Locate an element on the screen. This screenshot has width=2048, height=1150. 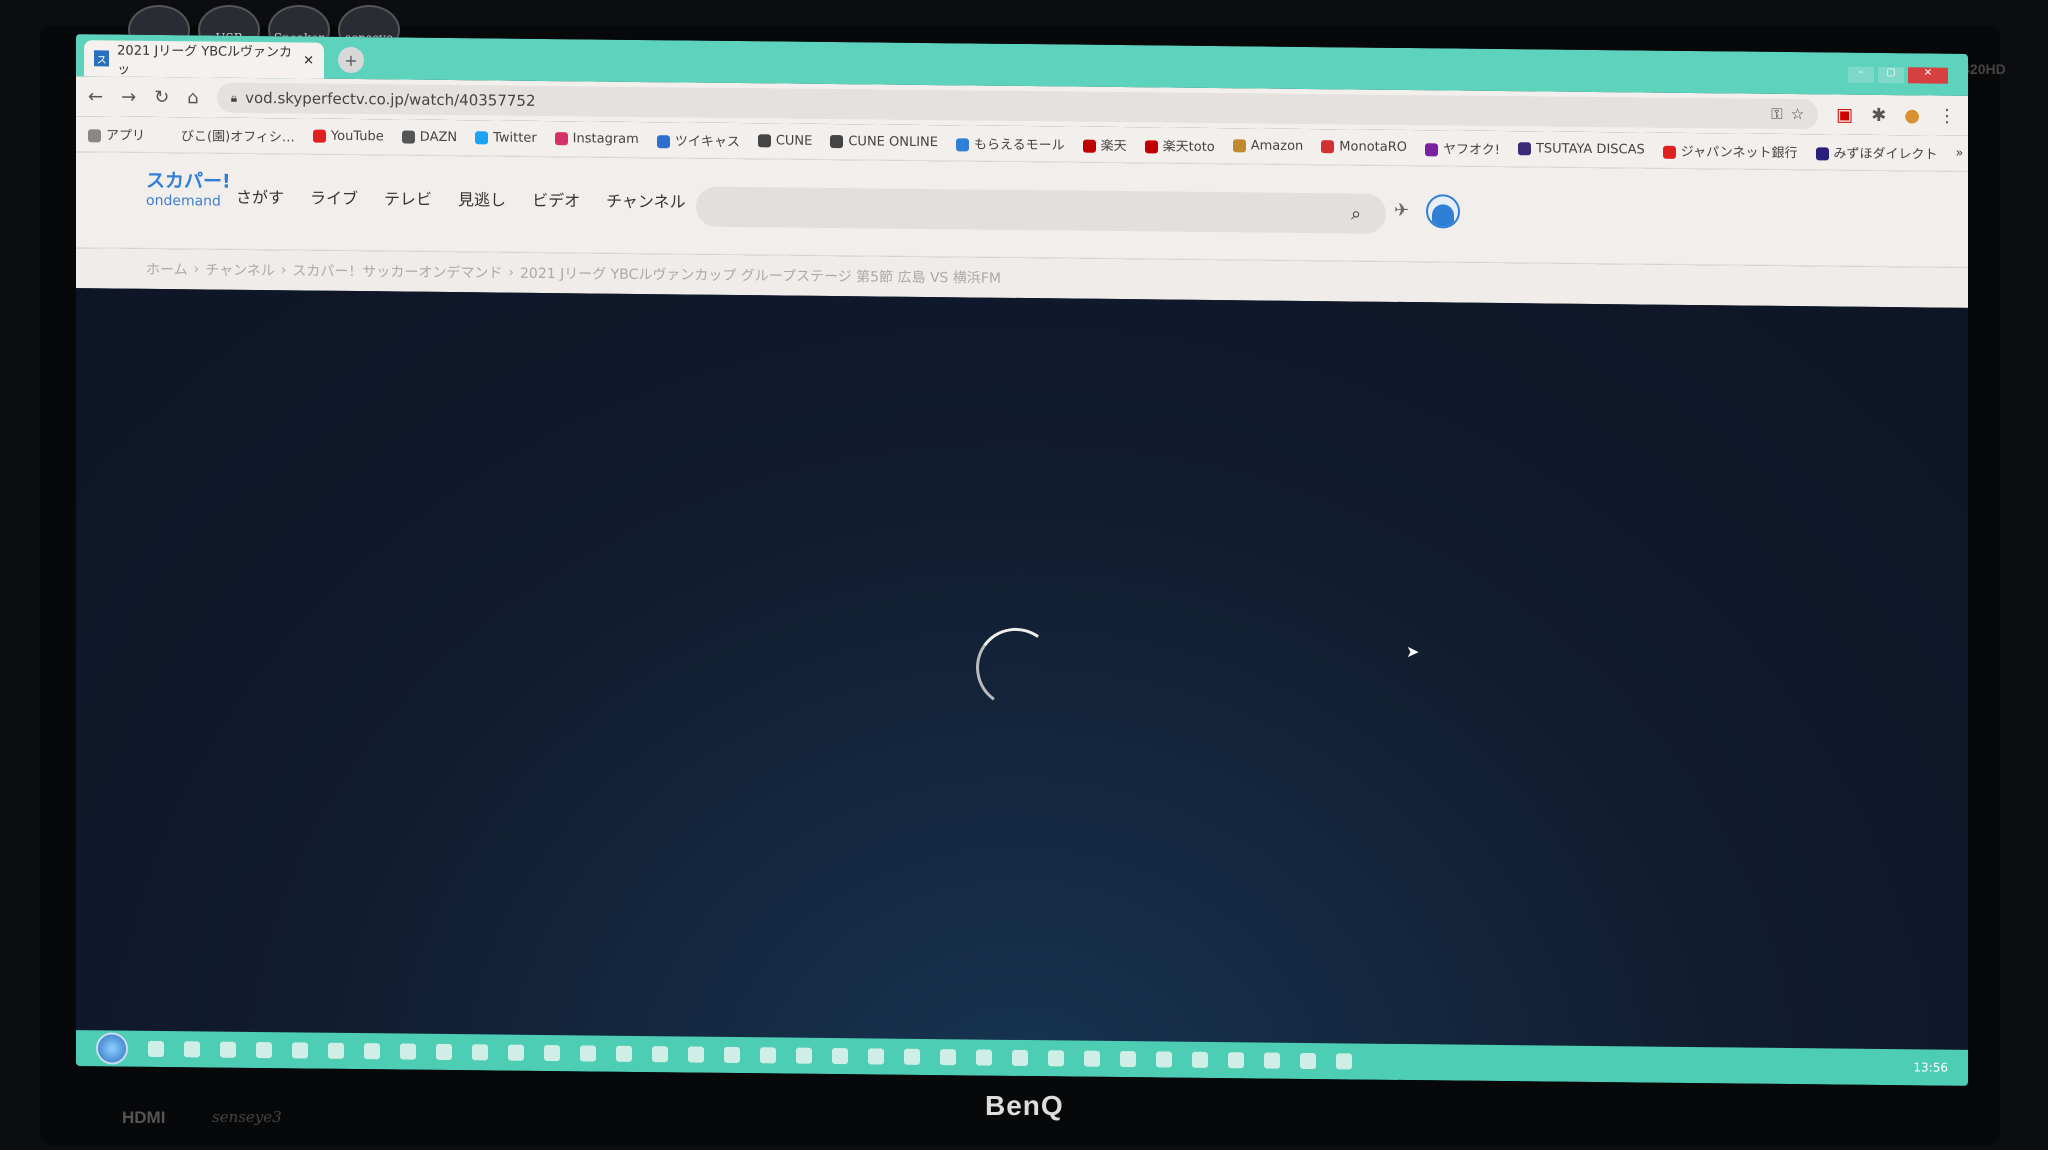
bookmark-item: 楽天 is located at coordinates (1104, 144).